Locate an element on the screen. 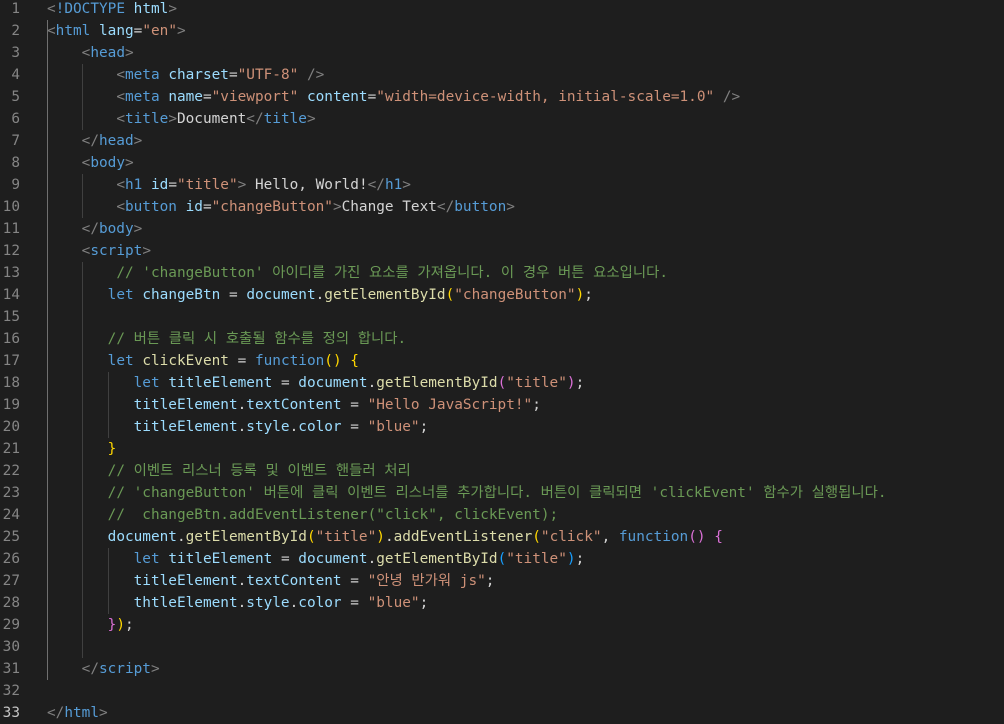  code-token: Hello, World! is located at coordinates (307, 185).